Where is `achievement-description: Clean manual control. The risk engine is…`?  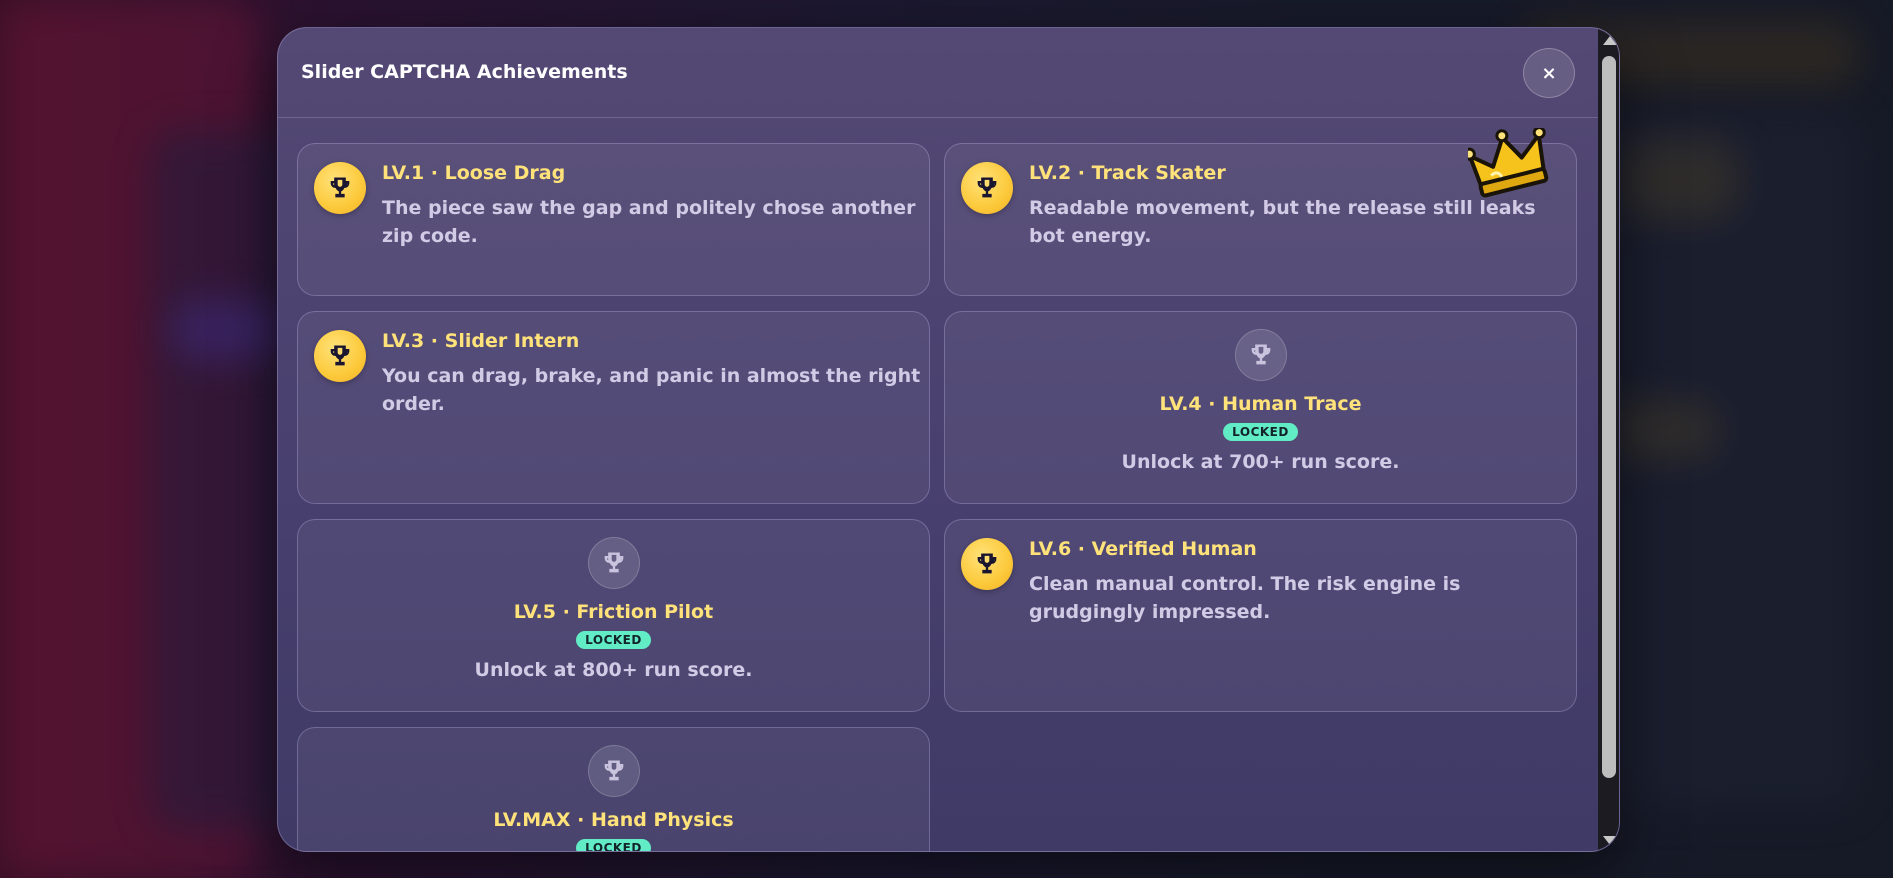 achievement-description: Clean manual control. The risk engine is… is located at coordinates (1245, 598).